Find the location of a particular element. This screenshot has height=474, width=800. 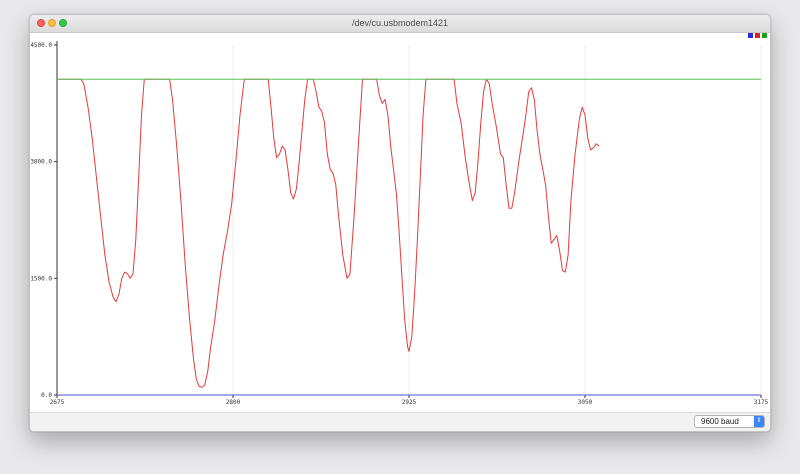

x-tick-label: 2800 is located at coordinates (233, 402).